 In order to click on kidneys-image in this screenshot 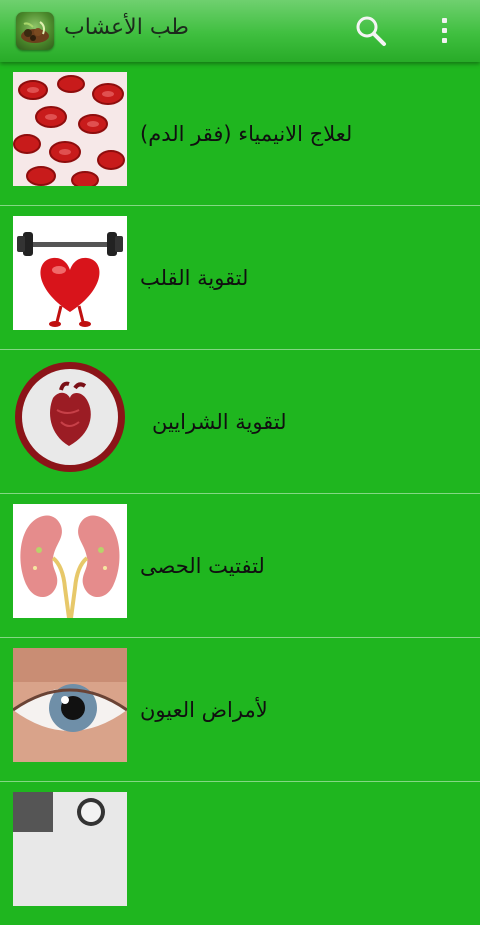, I will do `click(70, 561)`.